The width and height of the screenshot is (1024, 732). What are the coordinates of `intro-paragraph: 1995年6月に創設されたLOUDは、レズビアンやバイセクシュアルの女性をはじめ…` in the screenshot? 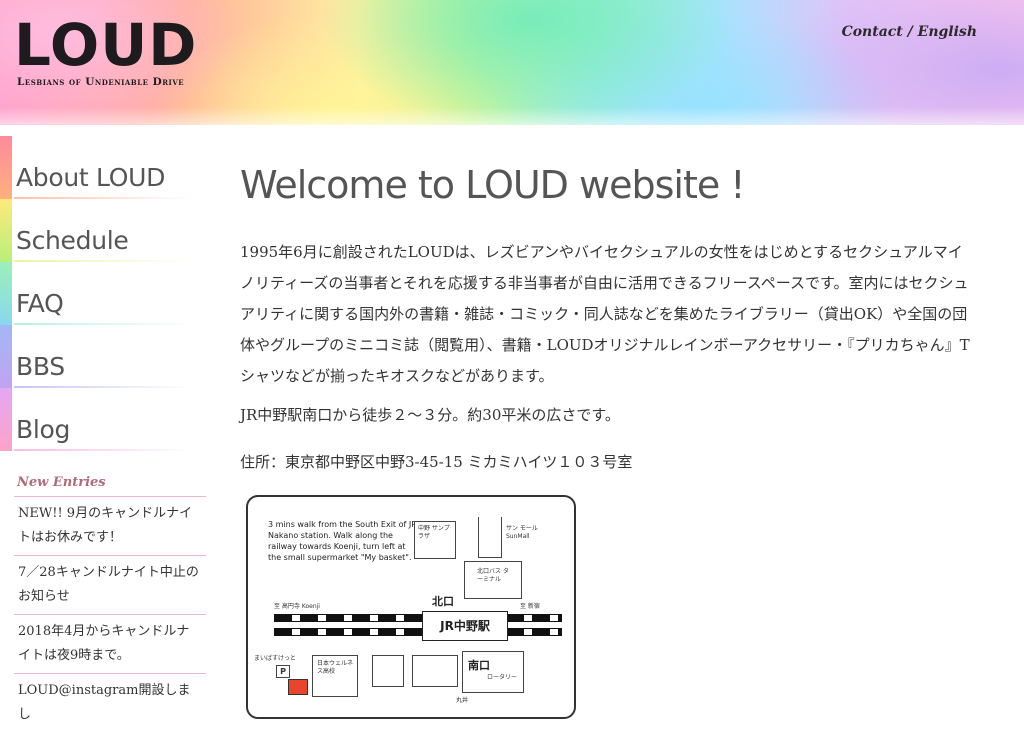 It's located at (605, 314).